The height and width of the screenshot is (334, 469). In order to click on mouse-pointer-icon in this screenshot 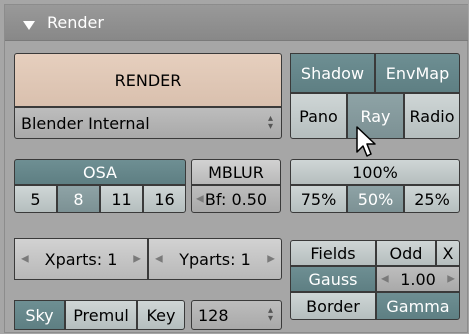, I will do `click(366, 141)`.